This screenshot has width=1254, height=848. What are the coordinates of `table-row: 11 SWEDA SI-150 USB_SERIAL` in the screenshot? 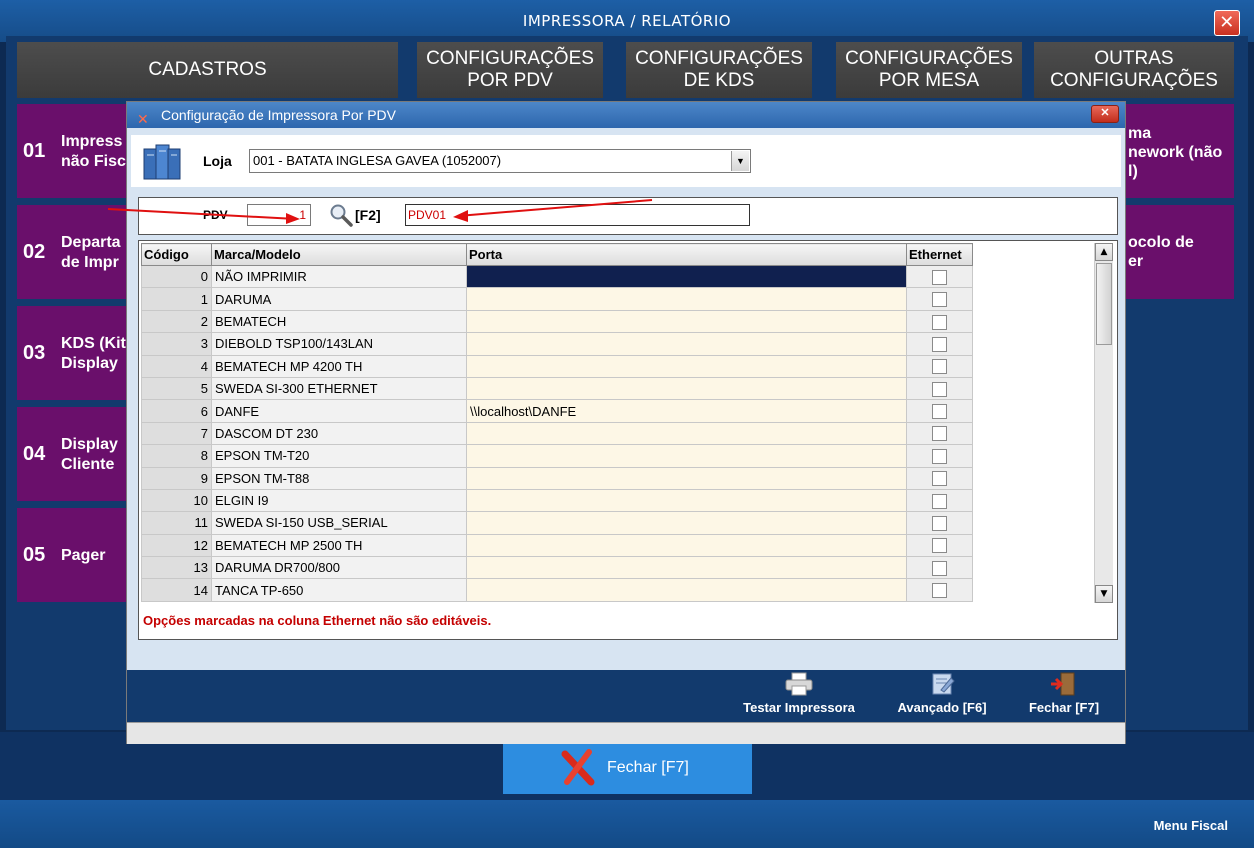 It's located at (557, 523).